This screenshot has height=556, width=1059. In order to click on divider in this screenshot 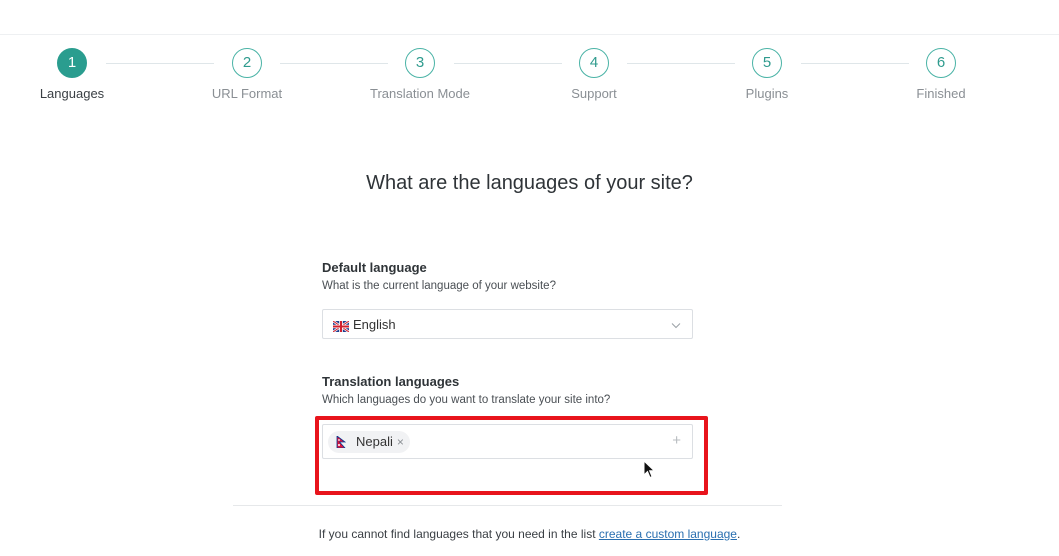, I will do `click(507, 505)`.